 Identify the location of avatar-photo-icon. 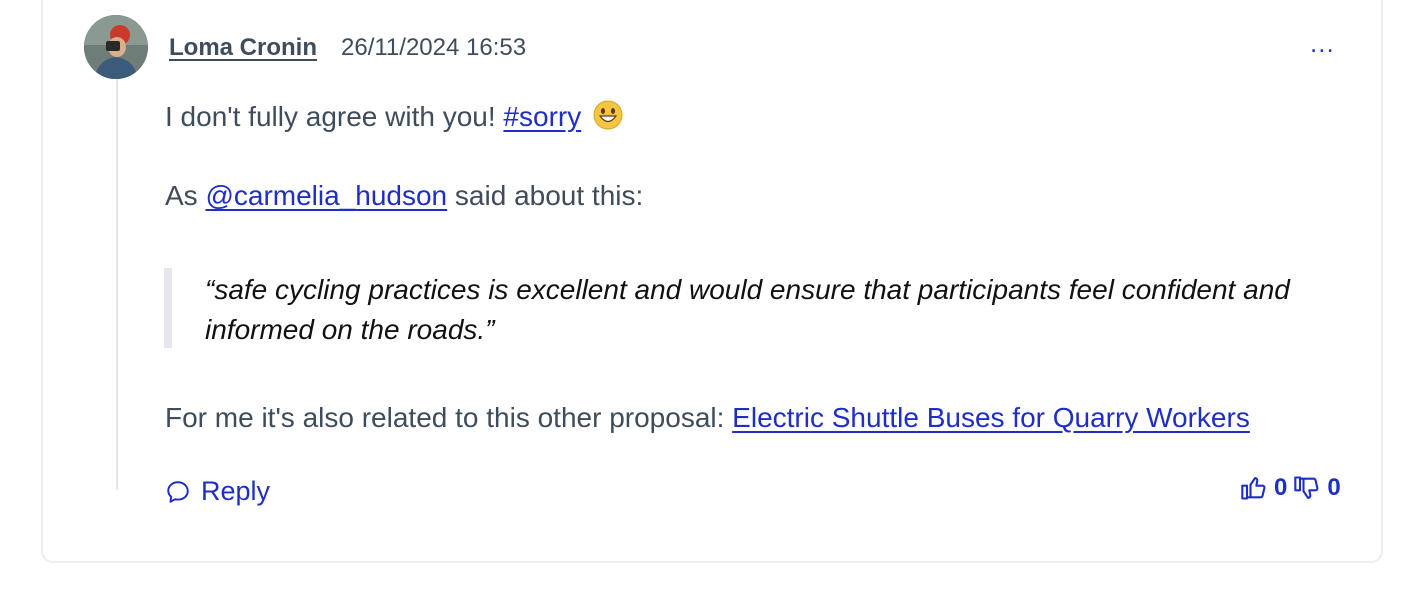
(116, 47).